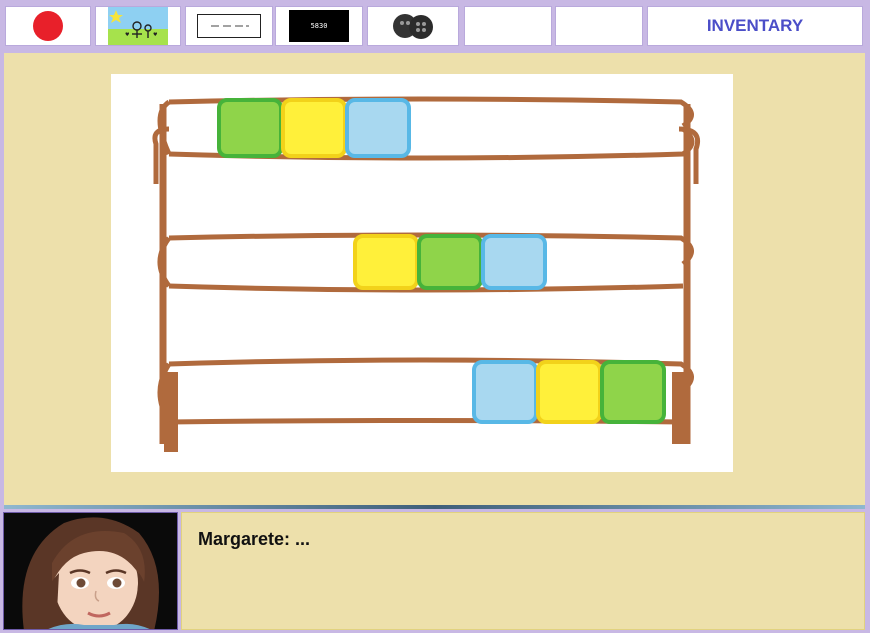 The width and height of the screenshot is (870, 633). I want to click on inventory-slot-black-note: 5830, so click(319, 26).